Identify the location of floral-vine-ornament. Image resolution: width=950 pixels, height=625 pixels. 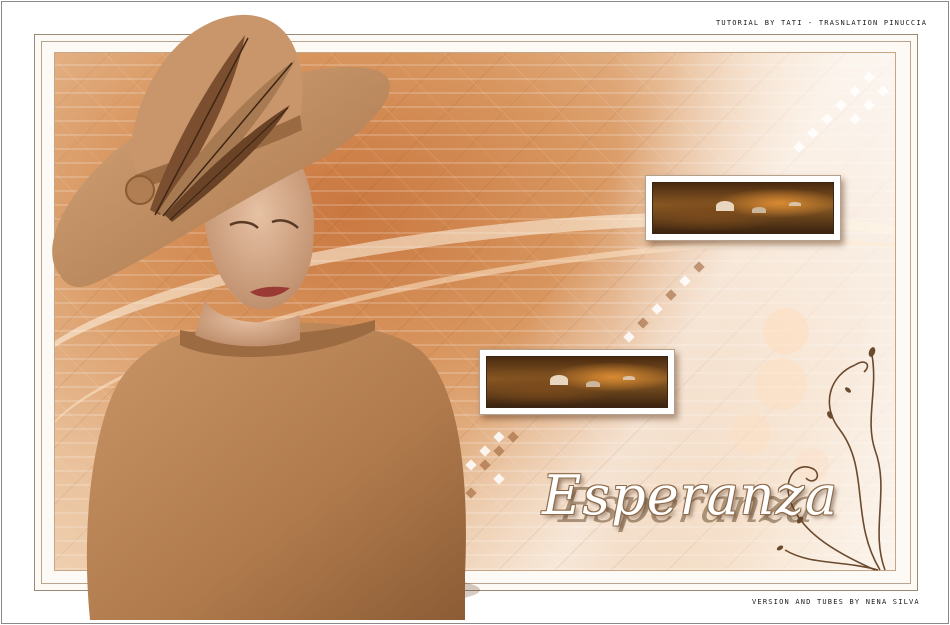
(831, 459).